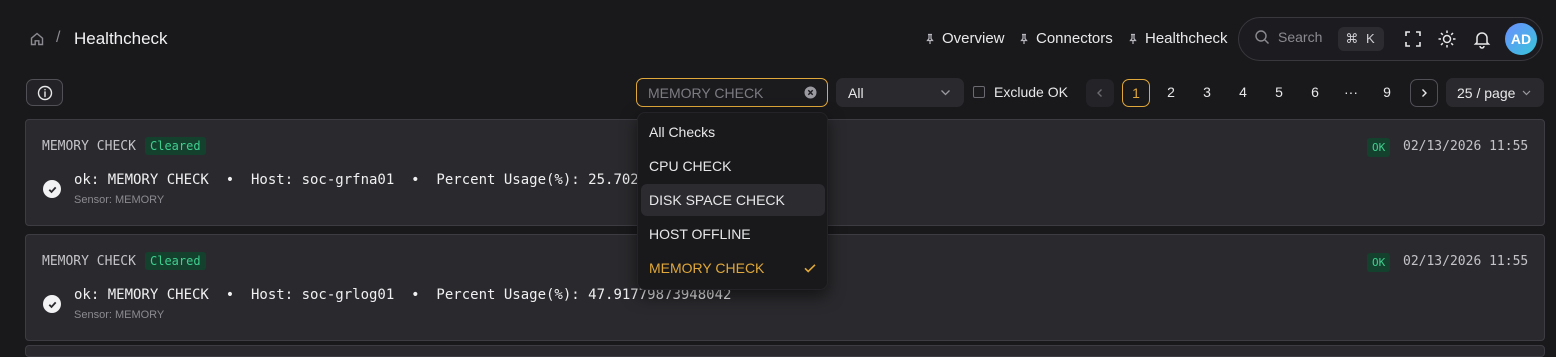  Describe the element at coordinates (1387, 92) in the screenshot. I see `page-button: 9` at that location.